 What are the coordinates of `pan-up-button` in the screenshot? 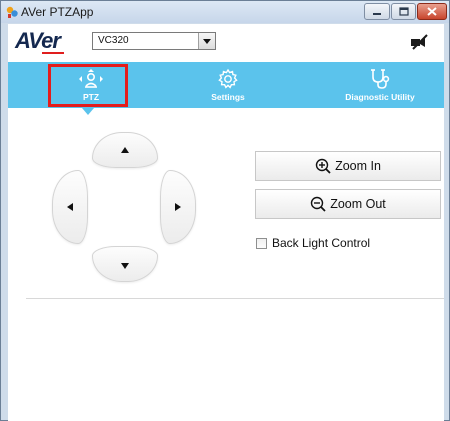 It's located at (125, 150).